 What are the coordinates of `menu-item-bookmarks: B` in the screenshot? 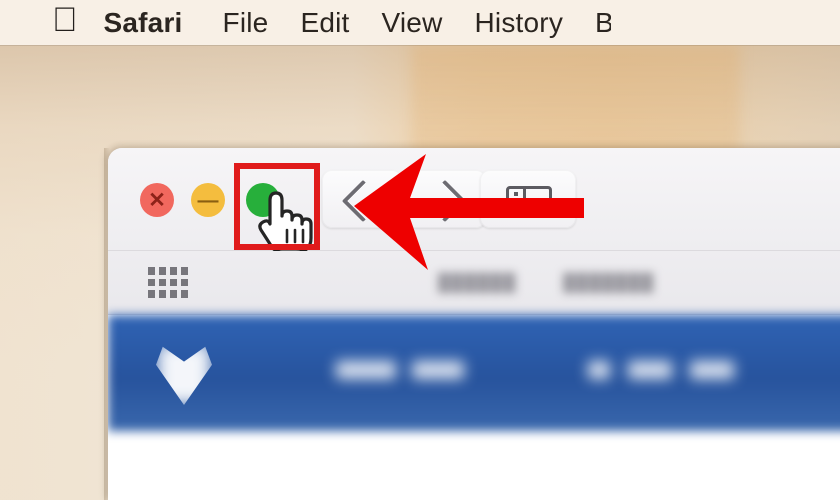 It's located at (603, 23).